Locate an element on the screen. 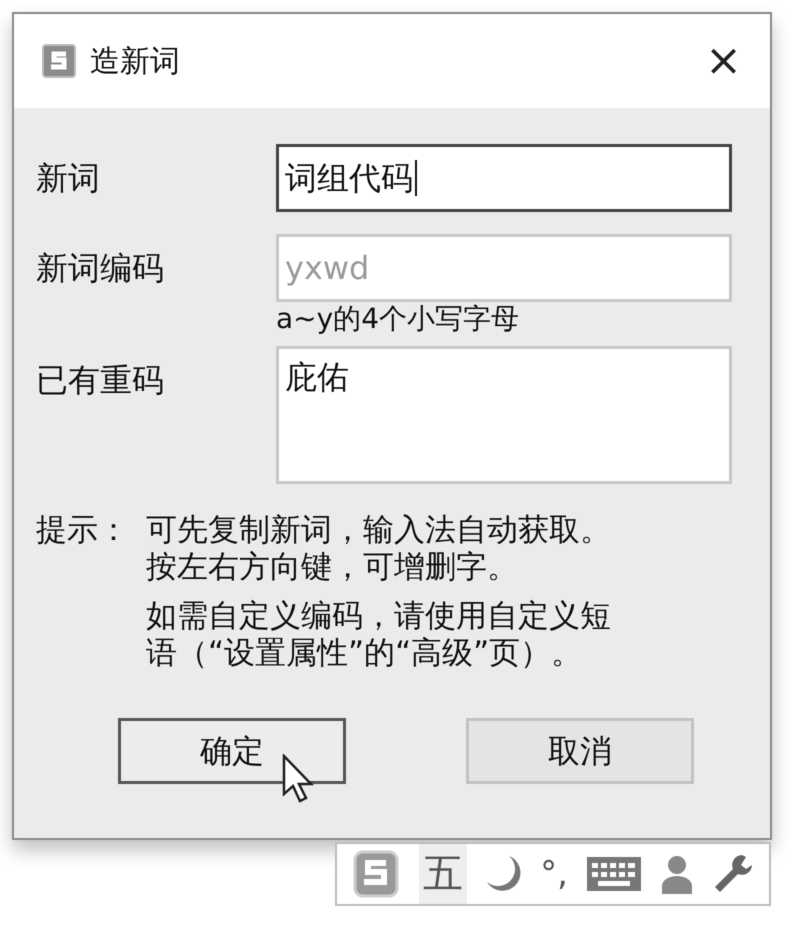 The height and width of the screenshot is (925, 798). tip-text: 如需自定义编码，请使用自定义短 语（“设置属性”的“高级”页）。 is located at coordinates (378, 635).